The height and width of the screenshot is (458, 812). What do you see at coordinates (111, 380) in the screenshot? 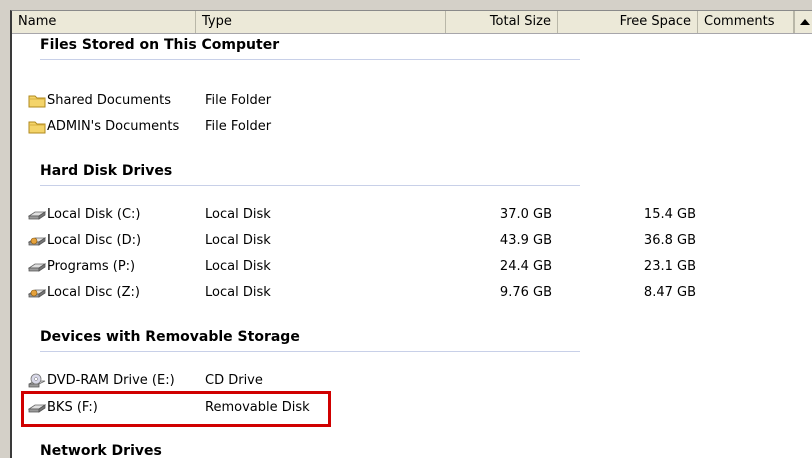
I see `item-name: DVD-RAM Drive (E:)` at bounding box center [111, 380].